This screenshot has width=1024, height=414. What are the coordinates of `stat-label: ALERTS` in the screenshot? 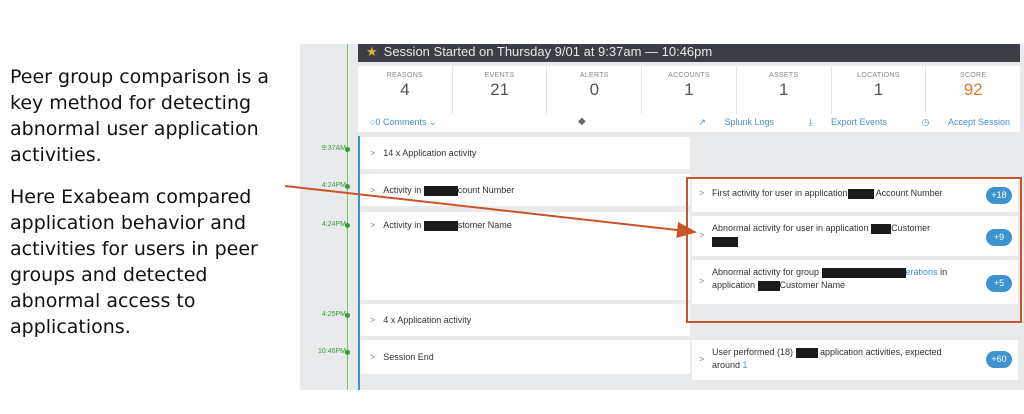 It's located at (594, 75).